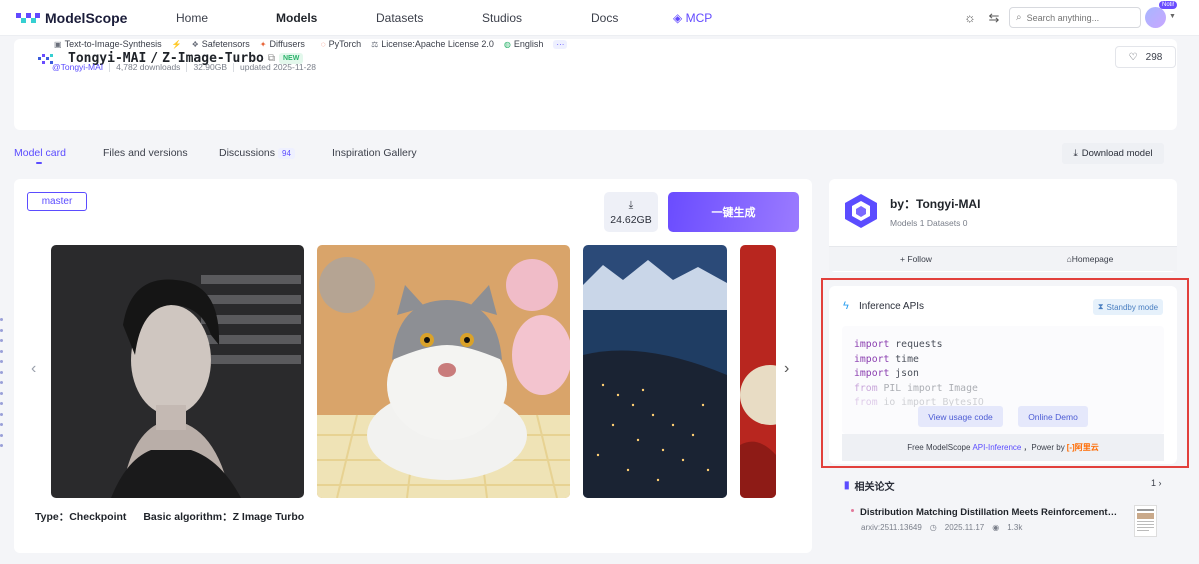 This screenshot has width=1199, height=564. What do you see at coordinates (733, 212) in the screenshot?
I see `one-click-generate-button: 一键生成` at bounding box center [733, 212].